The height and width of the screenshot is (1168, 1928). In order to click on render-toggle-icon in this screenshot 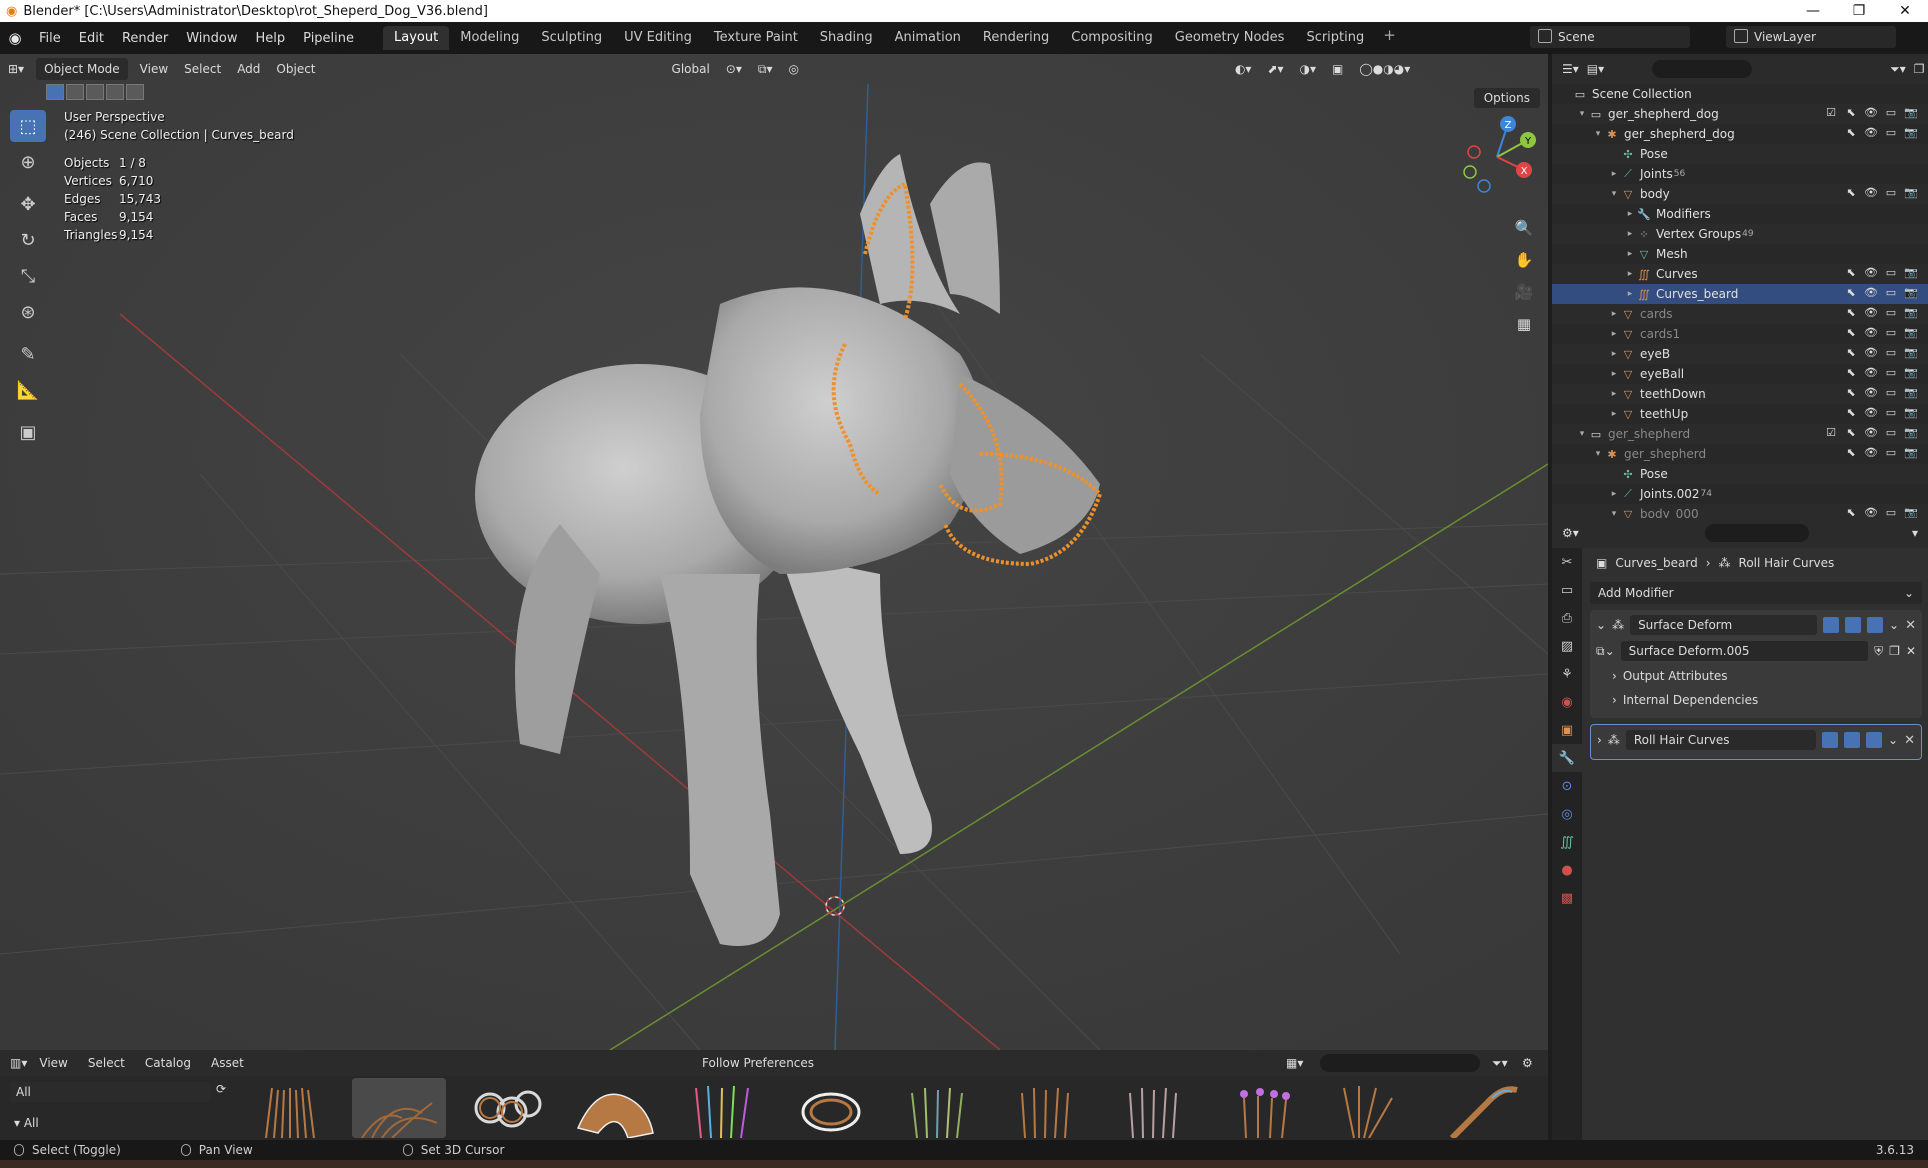, I will do `click(1875, 625)`.